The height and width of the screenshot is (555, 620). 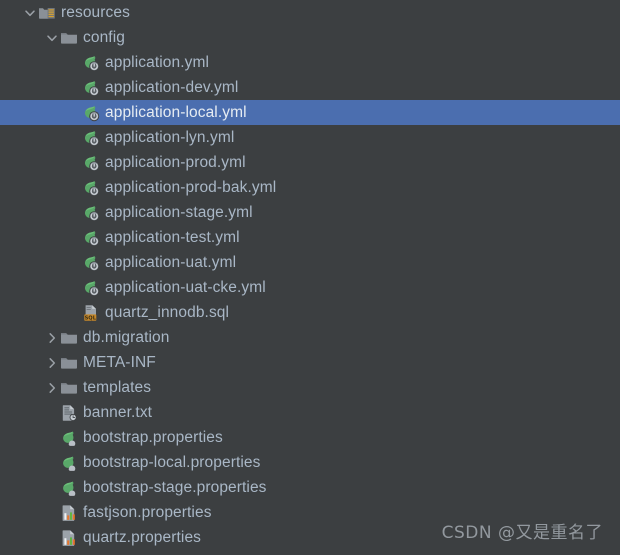 I want to click on tree-row-label: templates, so click(x=117, y=387).